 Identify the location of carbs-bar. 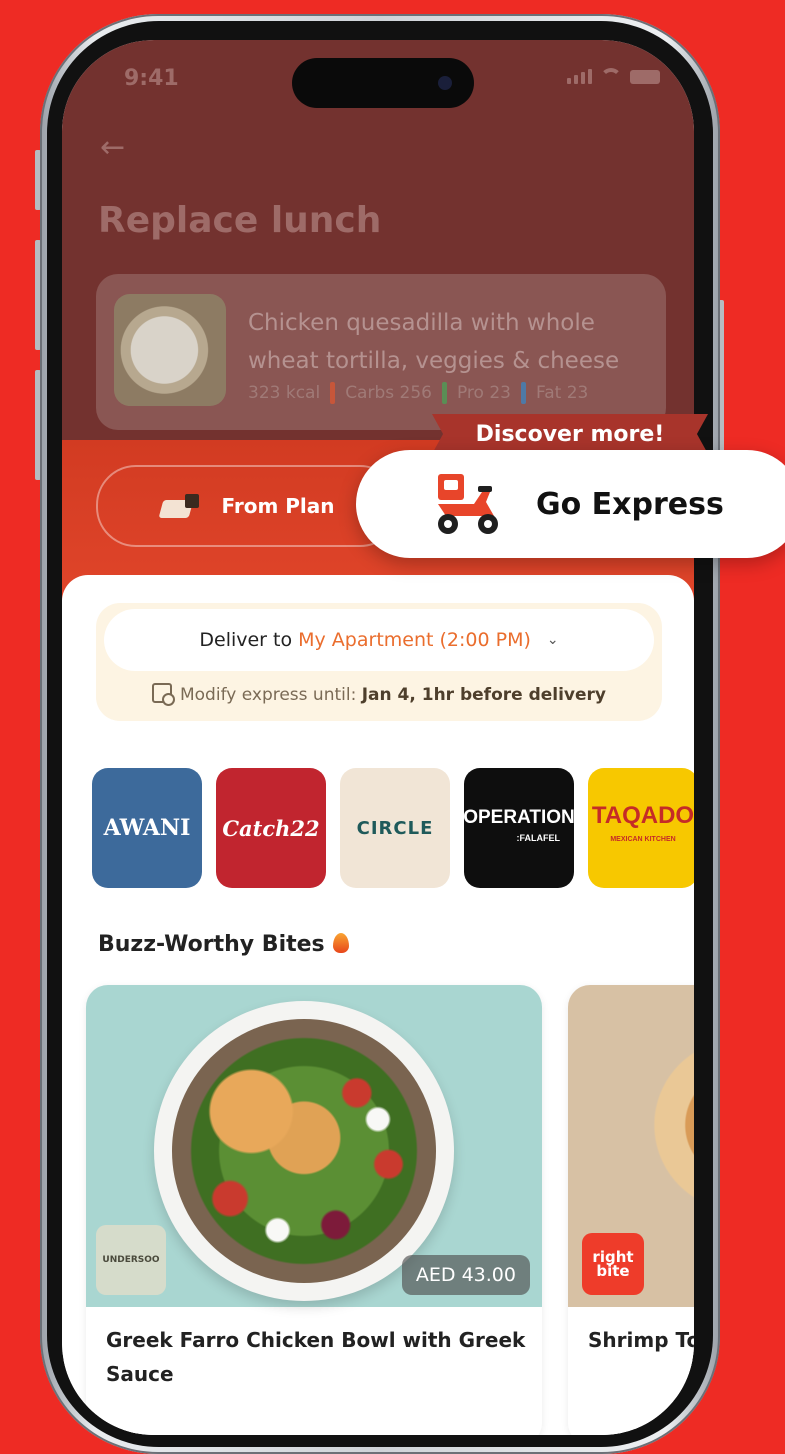
(333, 393).